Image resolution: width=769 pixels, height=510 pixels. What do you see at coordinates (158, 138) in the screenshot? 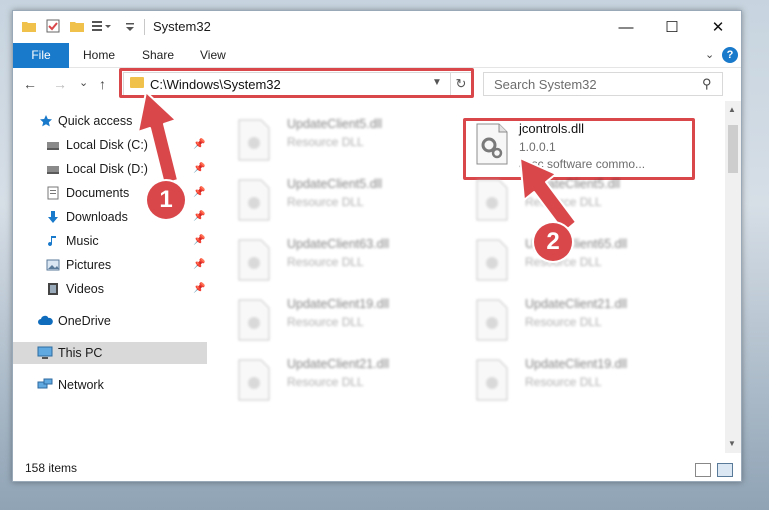
I see `arrow-to-address-bar` at bounding box center [158, 138].